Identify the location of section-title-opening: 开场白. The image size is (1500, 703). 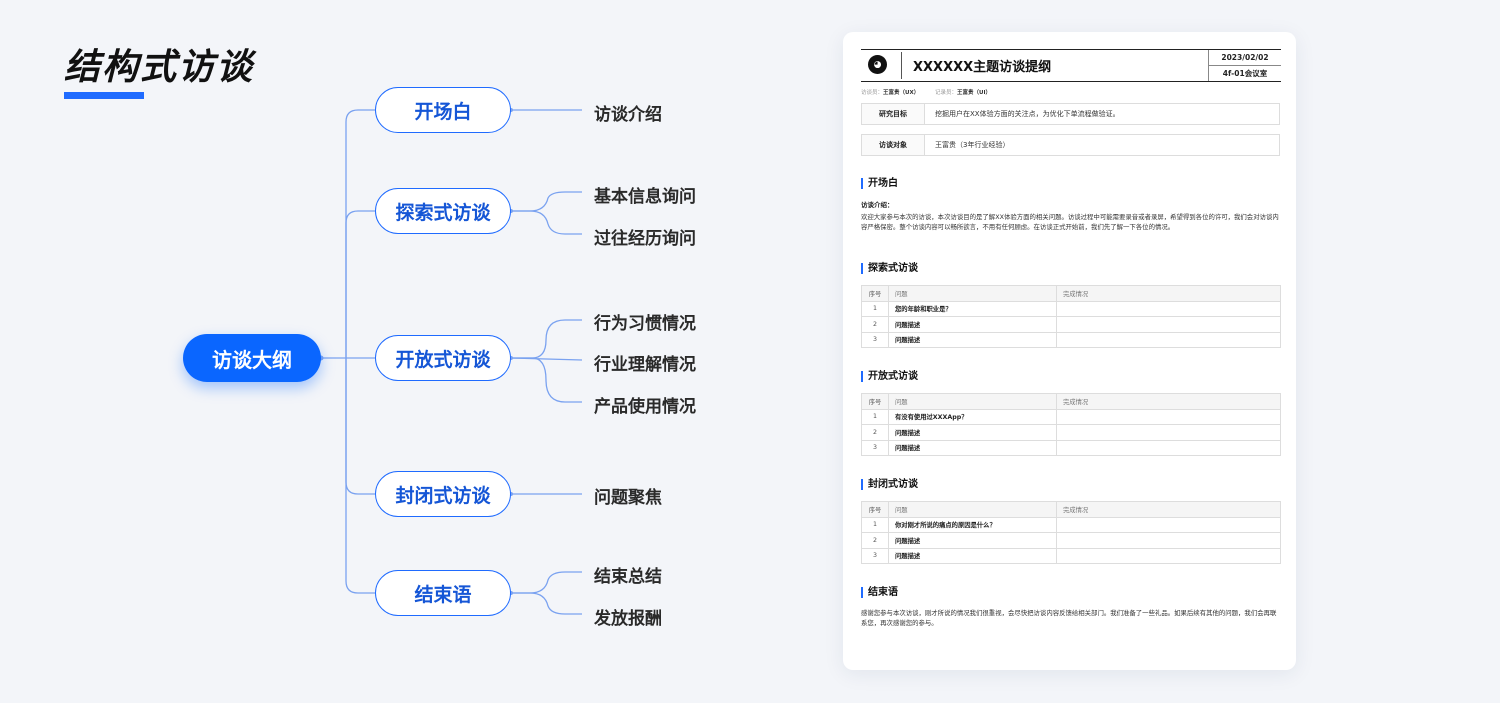
(879, 183).